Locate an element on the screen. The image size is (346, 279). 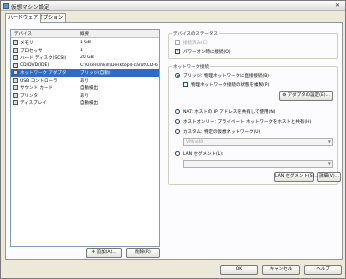
device-row-sound-card: サウンド カード 自動検出 is located at coordinates (85, 88).